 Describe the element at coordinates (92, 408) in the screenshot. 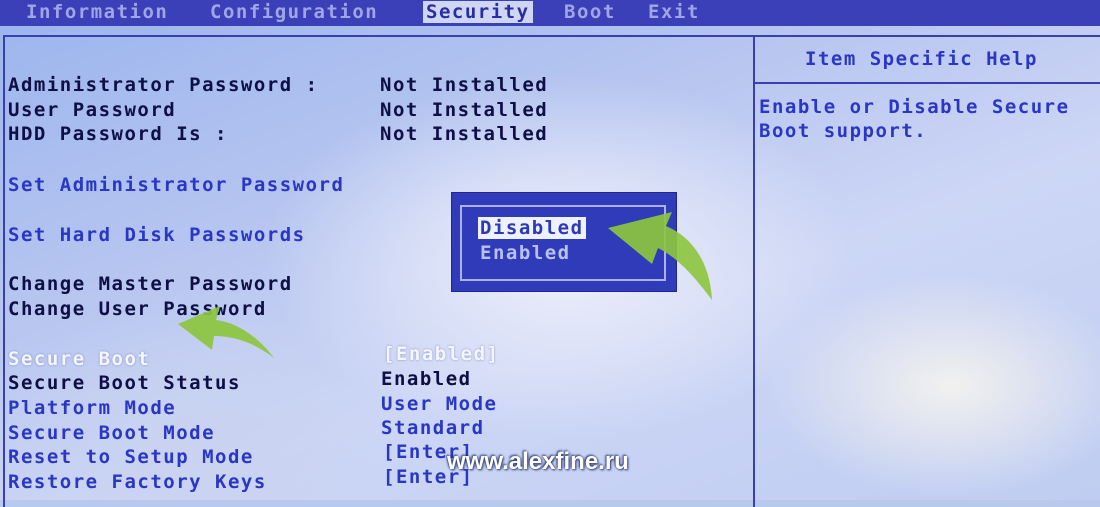

I see `platform-mode-label: Platform Mode` at that location.